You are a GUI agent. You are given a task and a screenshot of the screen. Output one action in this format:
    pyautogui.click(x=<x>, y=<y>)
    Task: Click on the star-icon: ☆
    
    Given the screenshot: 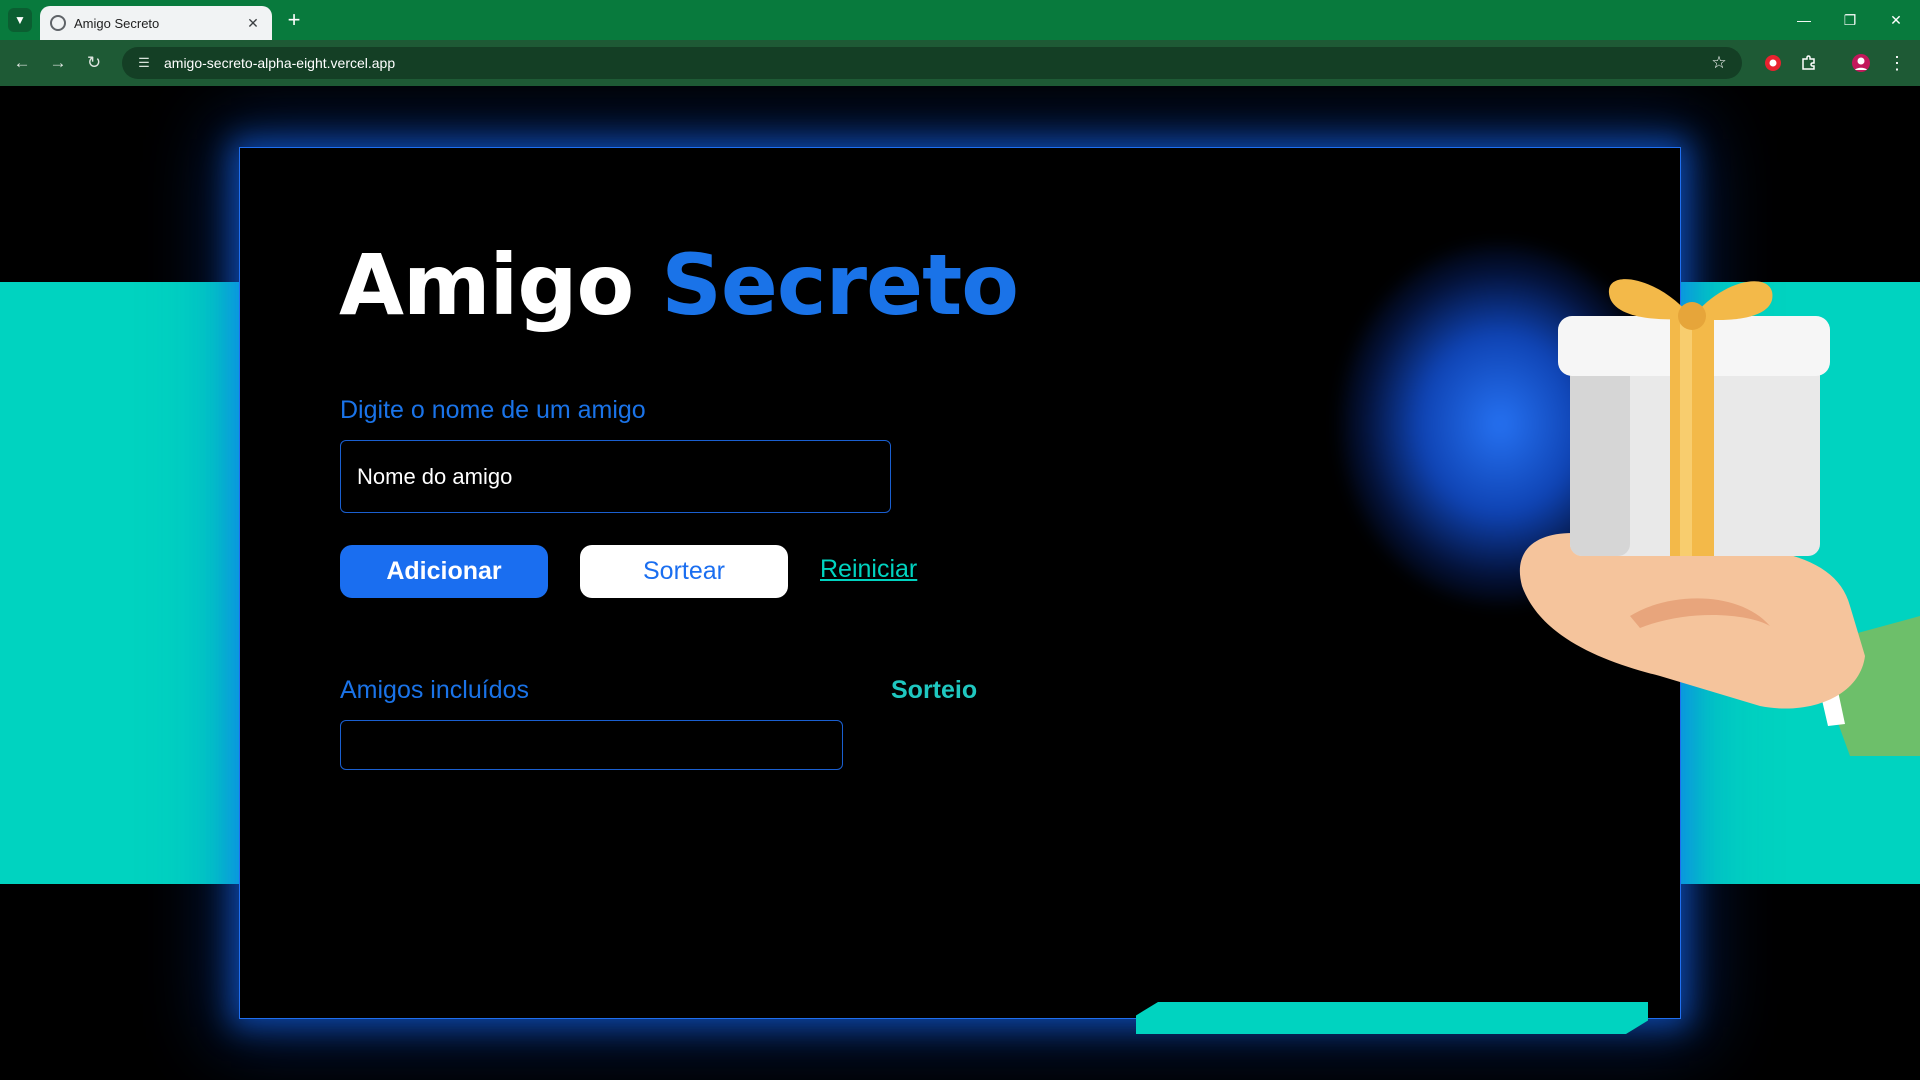 What is the action you would take?
    pyautogui.click(x=1719, y=63)
    